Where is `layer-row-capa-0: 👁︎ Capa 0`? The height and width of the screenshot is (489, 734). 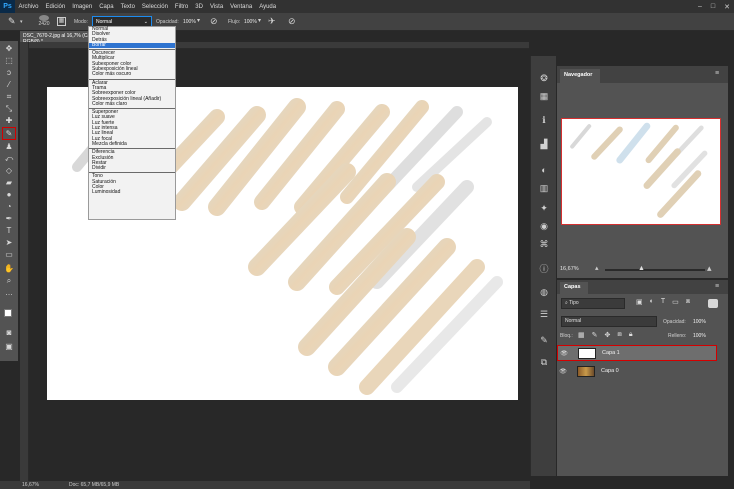
layer-row-capa-0: 👁︎ Capa 0 is located at coordinates (637, 371).